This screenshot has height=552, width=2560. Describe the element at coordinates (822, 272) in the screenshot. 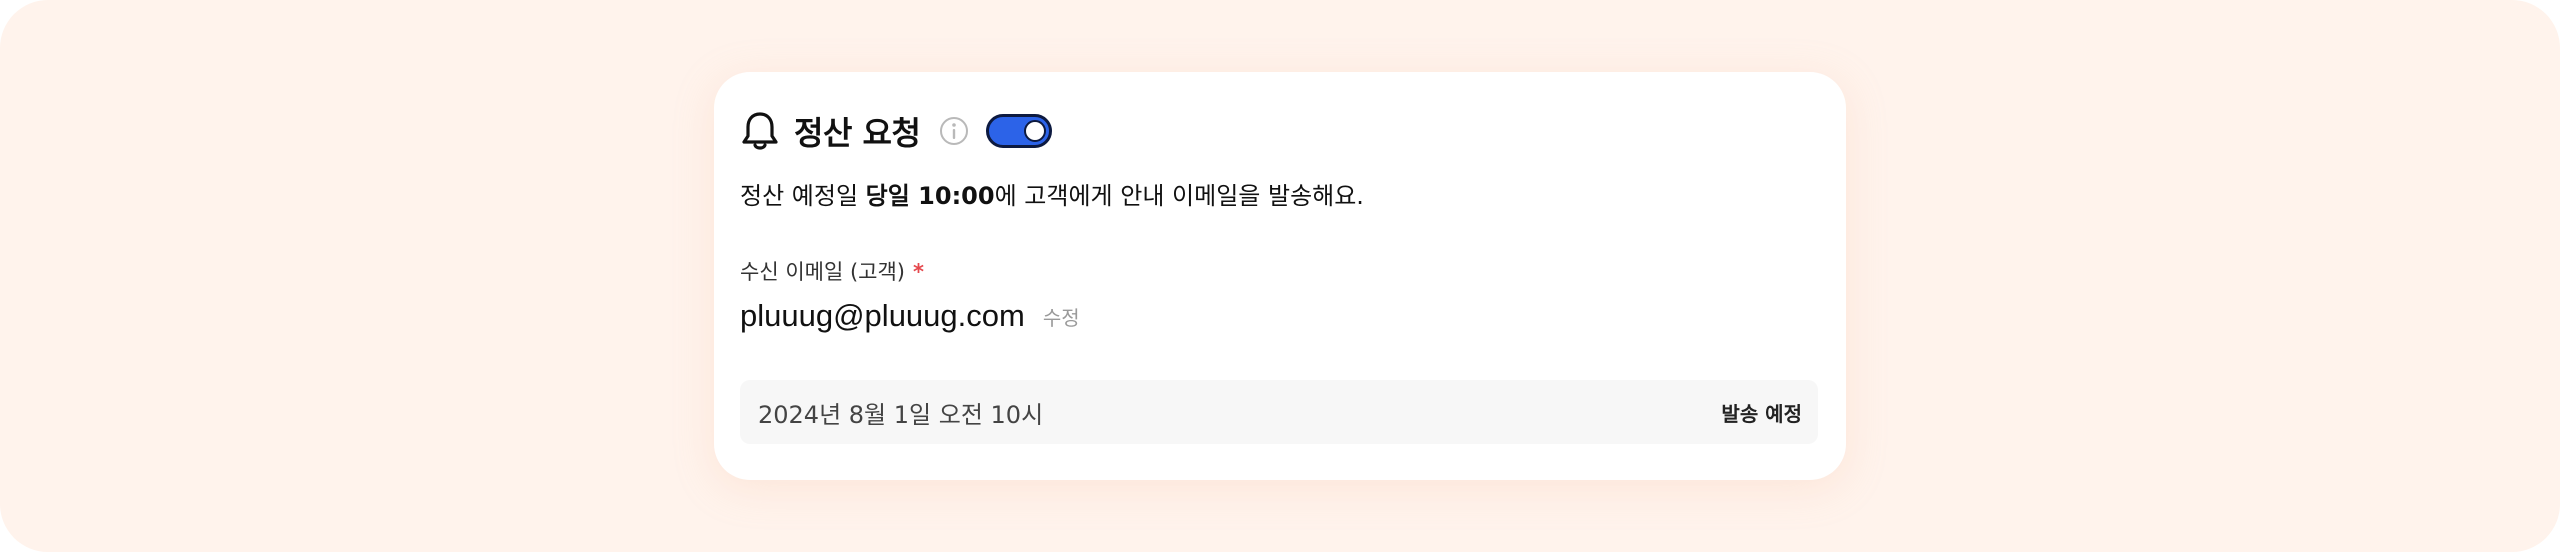

I see `recipient-label-text: 수신 이메일 (고객)` at that location.